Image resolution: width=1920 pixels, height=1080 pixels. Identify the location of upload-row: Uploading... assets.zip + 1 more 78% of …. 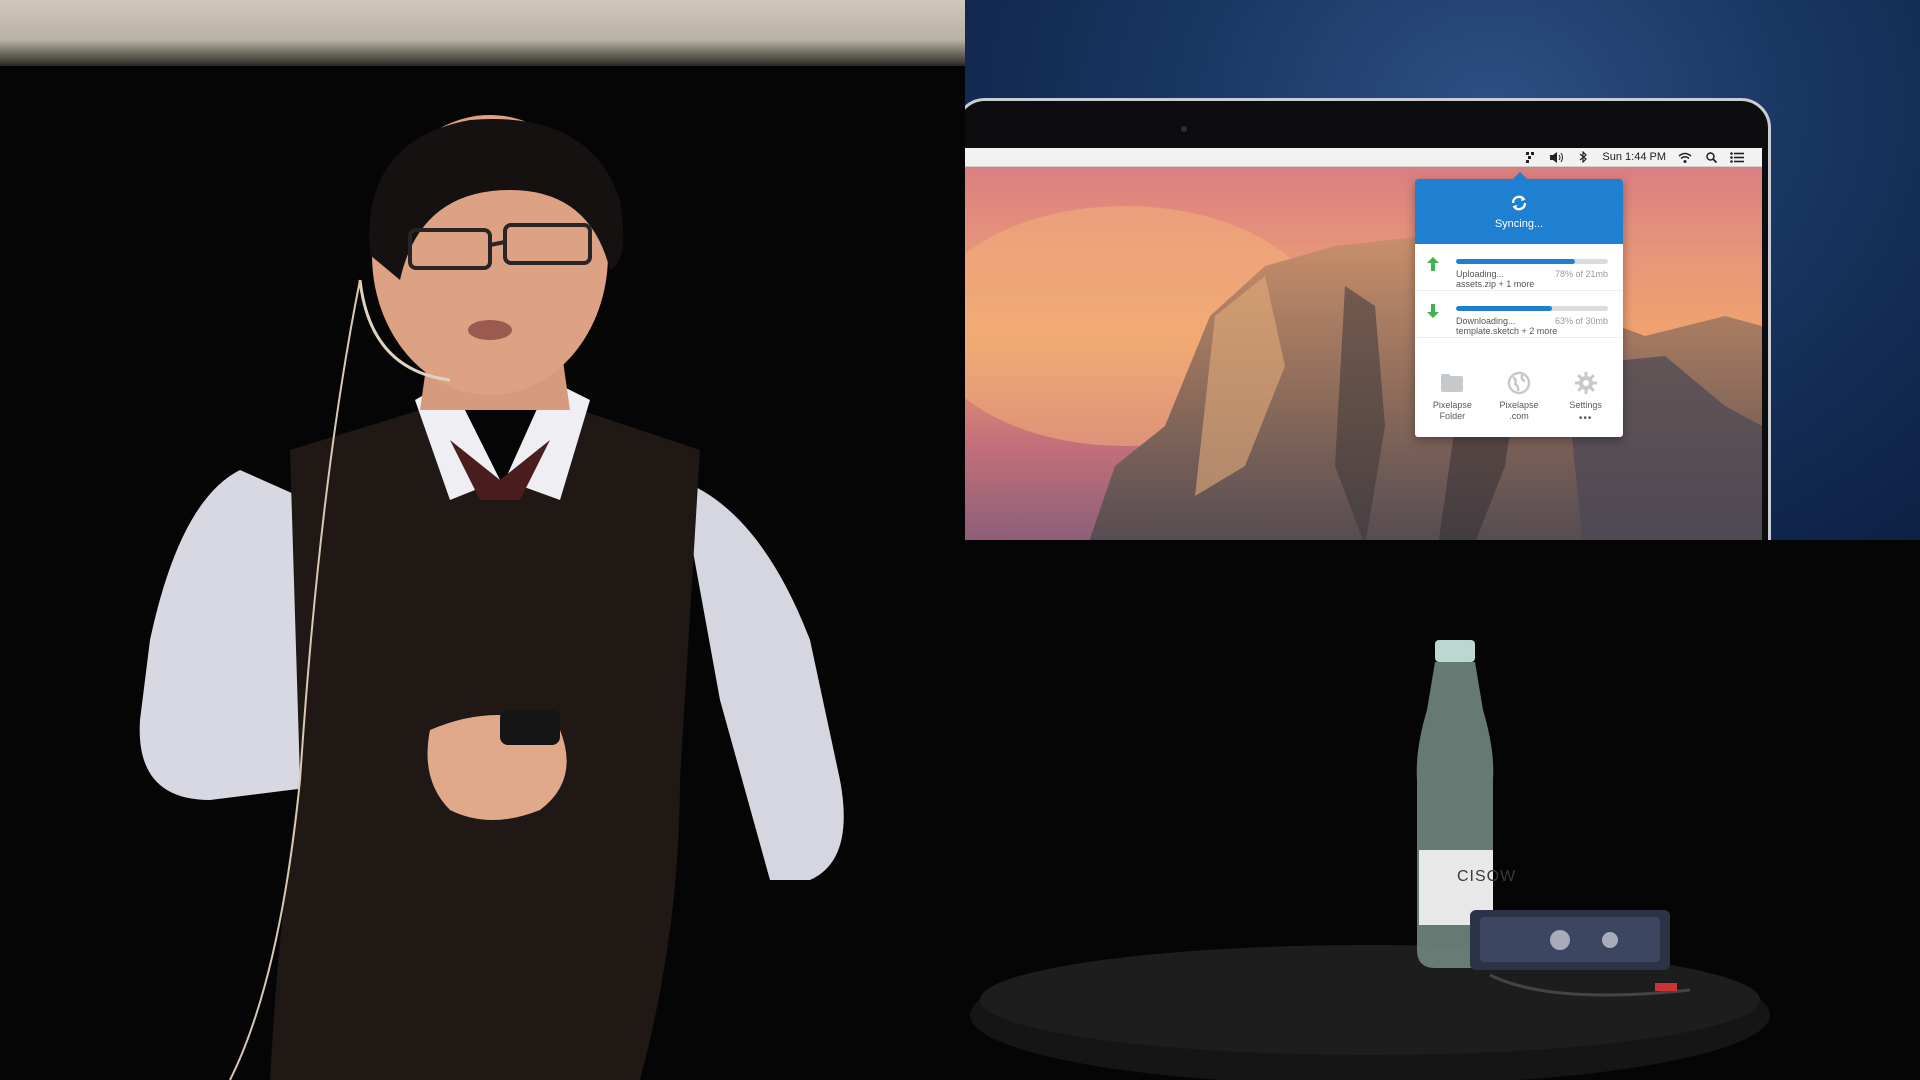
(1519, 267).